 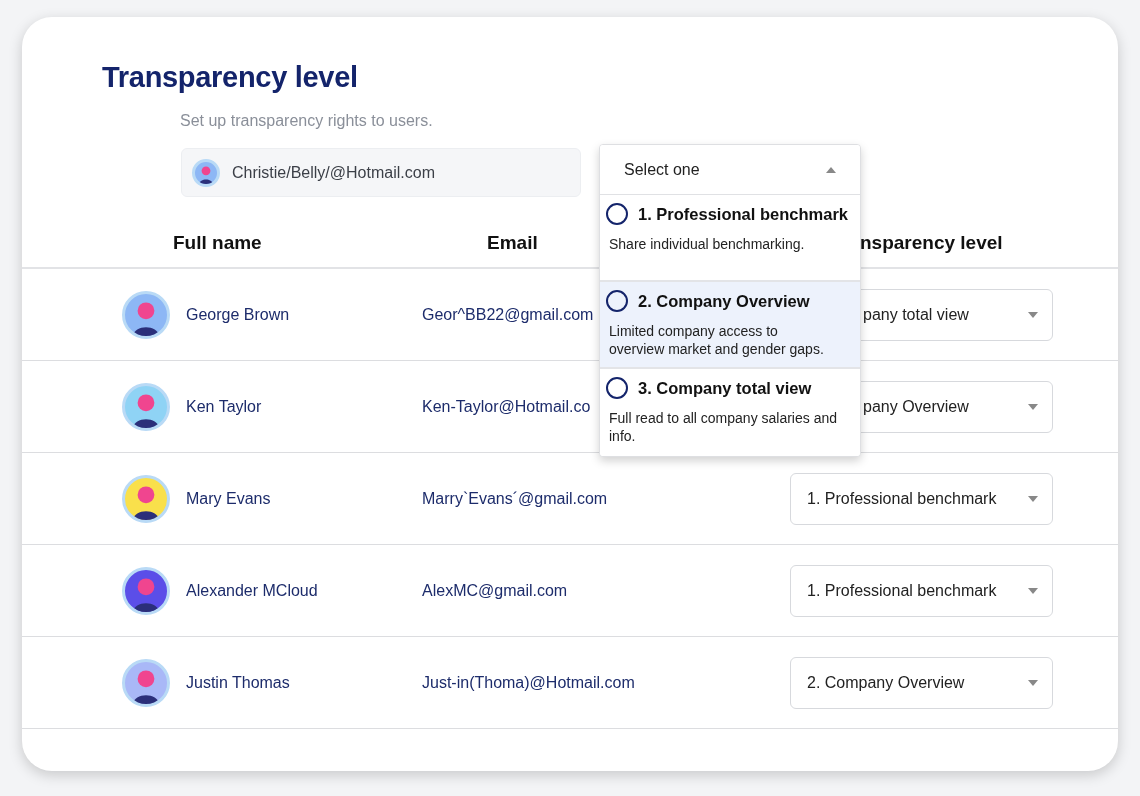 What do you see at coordinates (921, 682) in the screenshot?
I see `level-select: 2. Company Overview` at bounding box center [921, 682].